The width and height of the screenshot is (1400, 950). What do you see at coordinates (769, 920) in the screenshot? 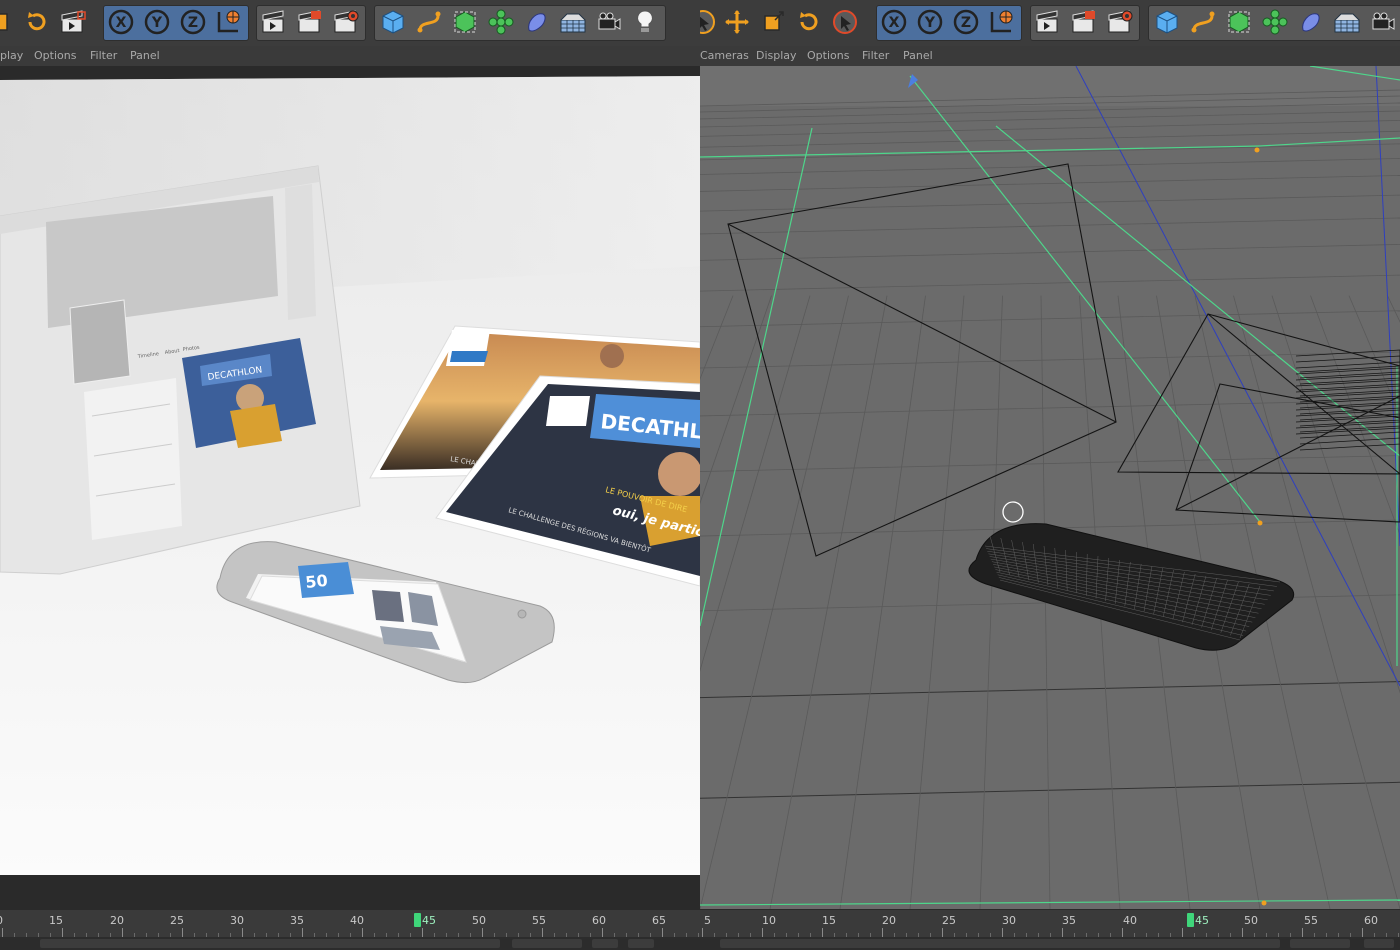
I see `frame-label: 10` at bounding box center [769, 920].